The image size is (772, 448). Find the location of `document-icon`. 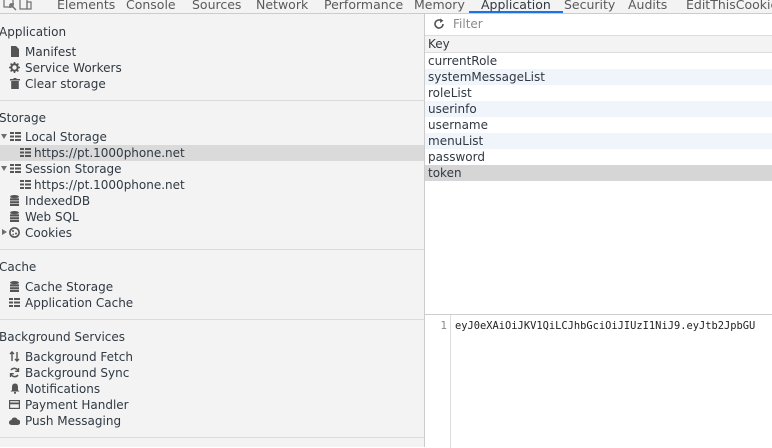

document-icon is located at coordinates (14, 51).